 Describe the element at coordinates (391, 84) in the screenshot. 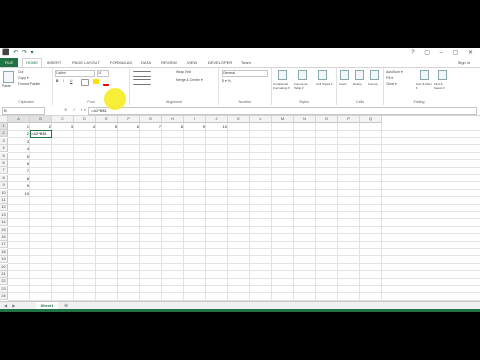

I see `clear-button: Clear ▾` at that location.